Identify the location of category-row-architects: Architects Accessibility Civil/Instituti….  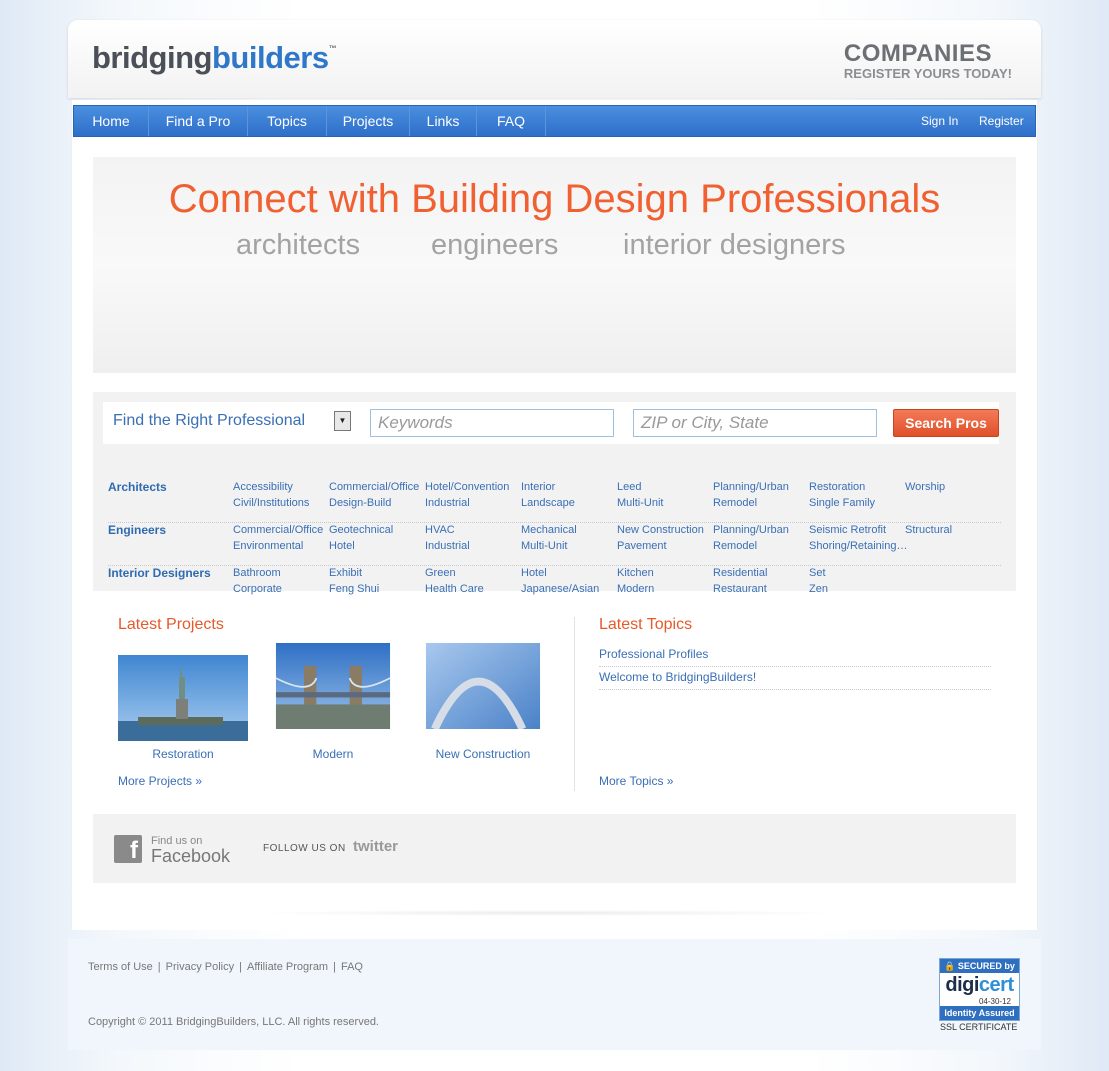
(554, 501).